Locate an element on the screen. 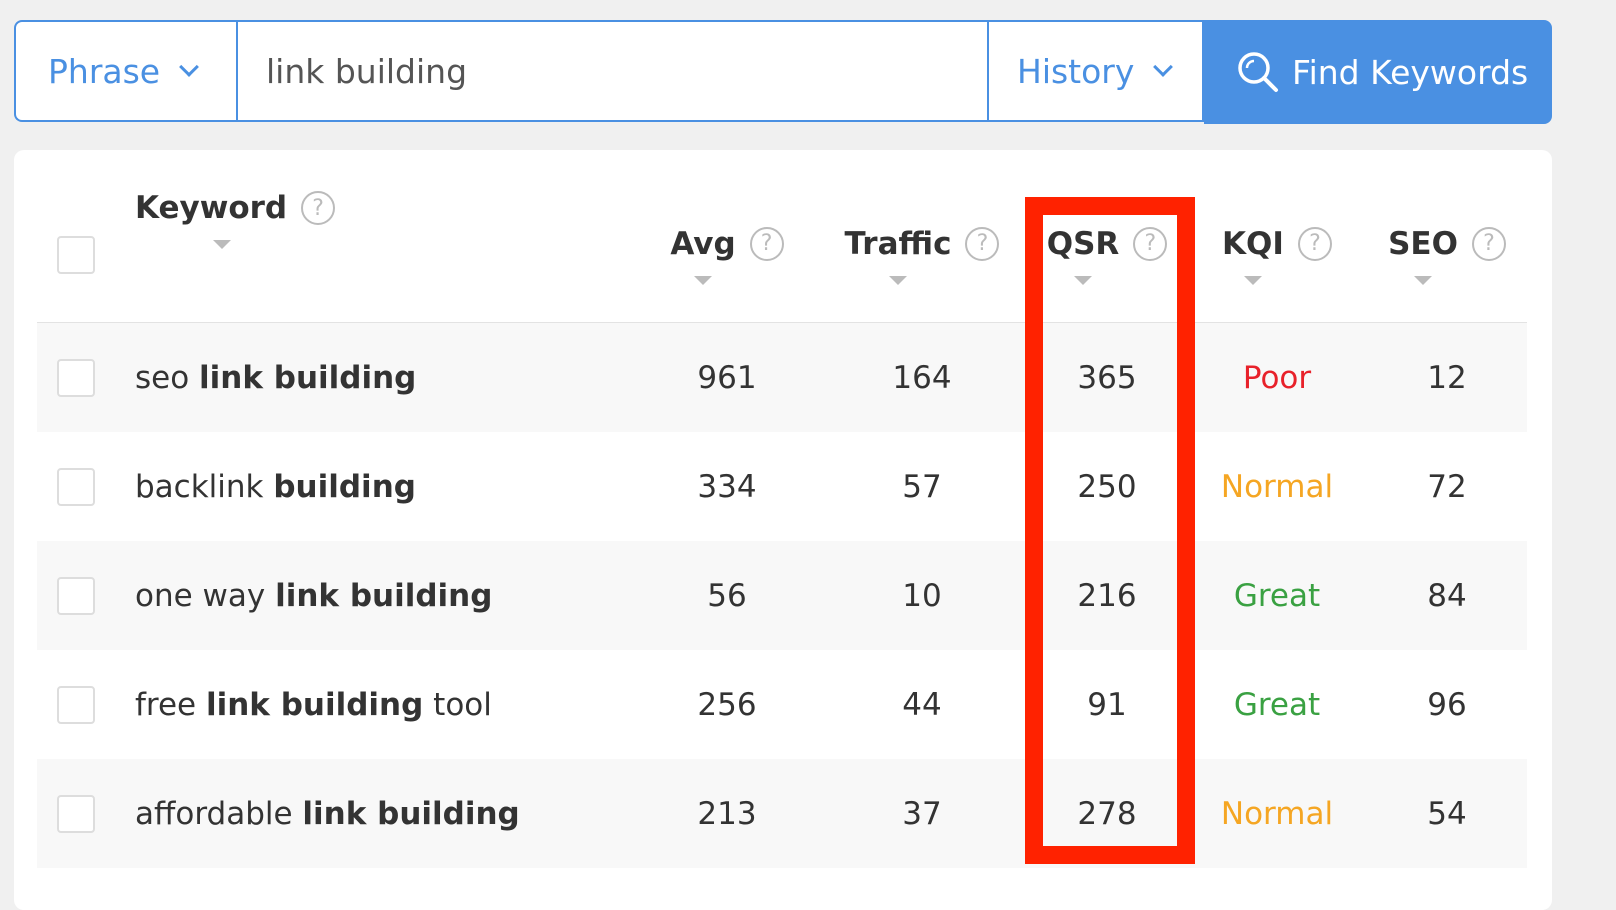 The image size is (1616, 910). search-icon is located at coordinates (1258, 72).